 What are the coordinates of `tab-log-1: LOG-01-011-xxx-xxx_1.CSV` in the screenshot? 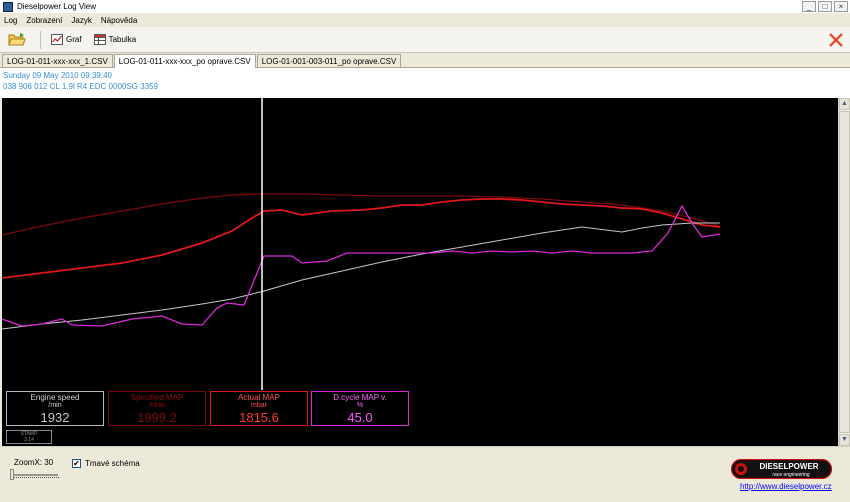 It's located at (57, 60).